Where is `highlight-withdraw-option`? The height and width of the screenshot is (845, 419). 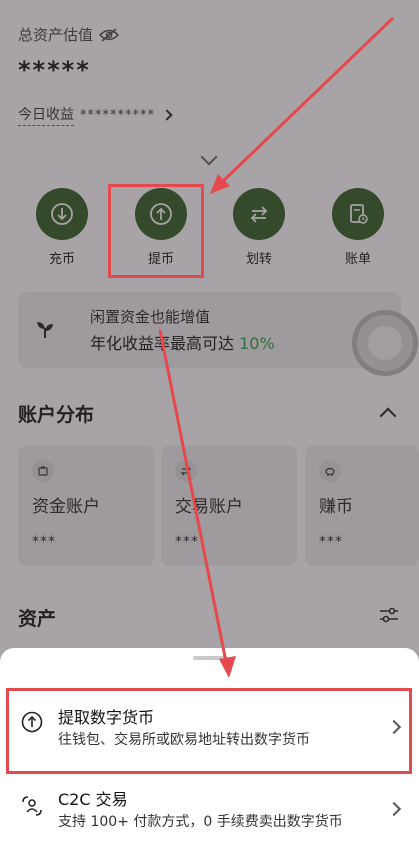
highlight-withdraw-option is located at coordinates (209, 731).